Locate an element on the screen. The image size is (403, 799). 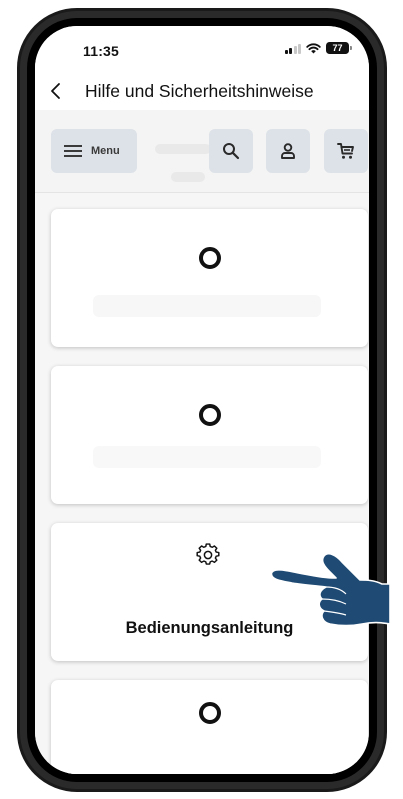
signal-icon is located at coordinates (292, 48).